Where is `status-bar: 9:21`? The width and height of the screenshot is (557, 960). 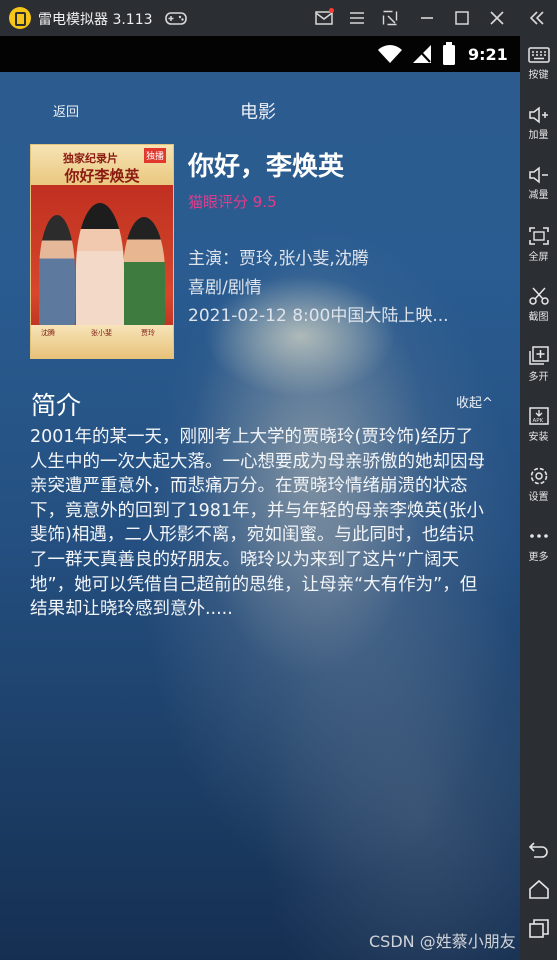 status-bar: 9:21 is located at coordinates (260, 54).